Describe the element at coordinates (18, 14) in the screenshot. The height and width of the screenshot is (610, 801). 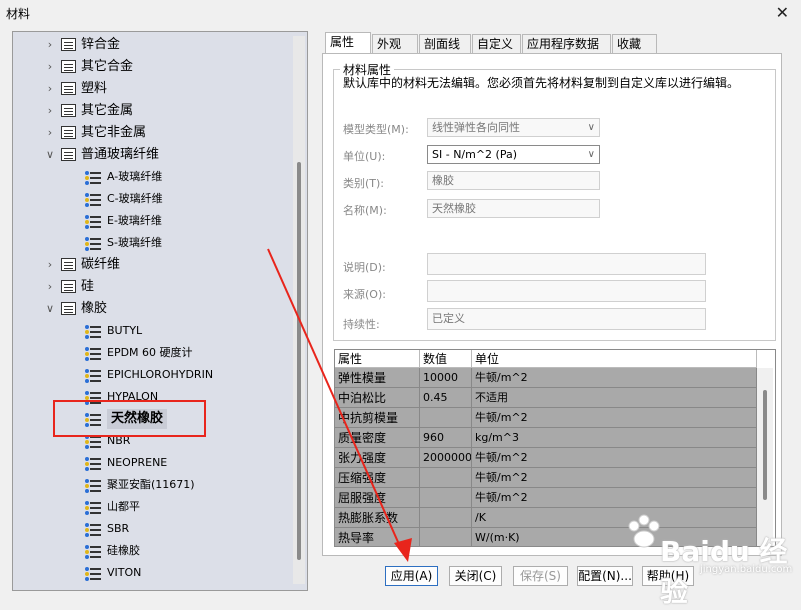
I see `window-title: 材料` at that location.